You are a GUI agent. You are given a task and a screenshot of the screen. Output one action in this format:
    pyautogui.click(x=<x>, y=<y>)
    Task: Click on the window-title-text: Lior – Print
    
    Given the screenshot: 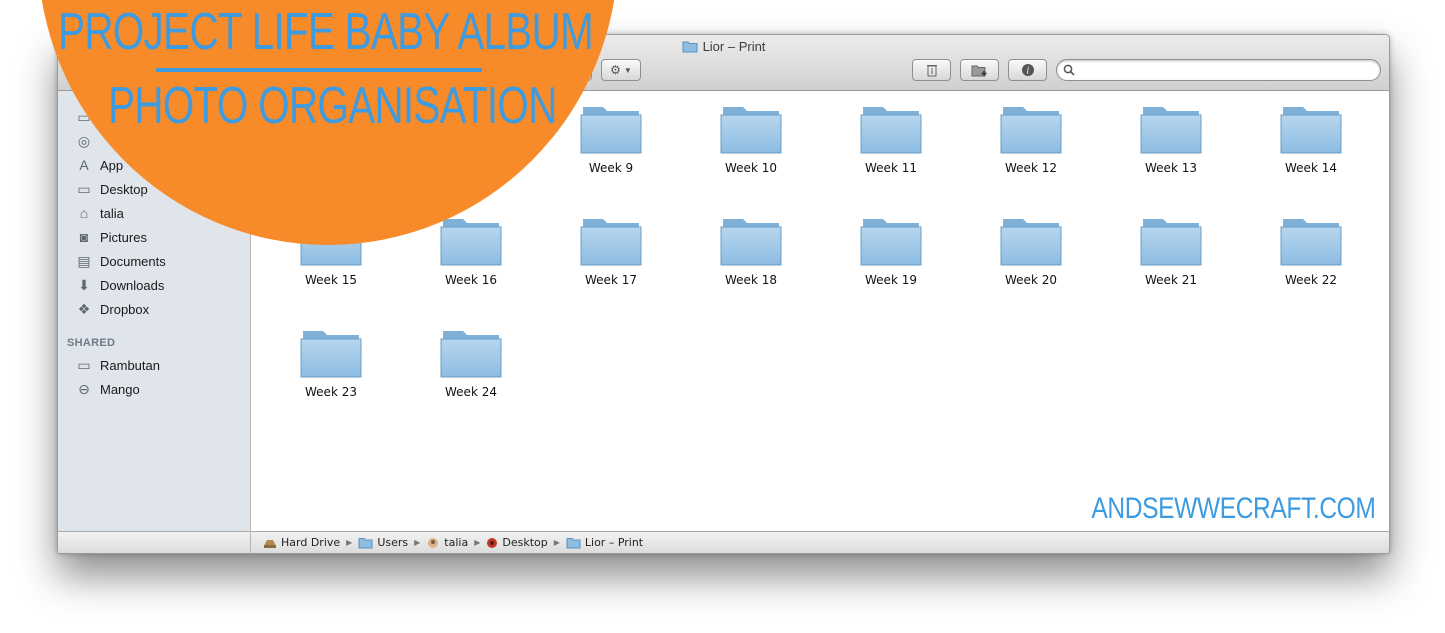 What is the action you would take?
    pyautogui.click(x=734, y=46)
    